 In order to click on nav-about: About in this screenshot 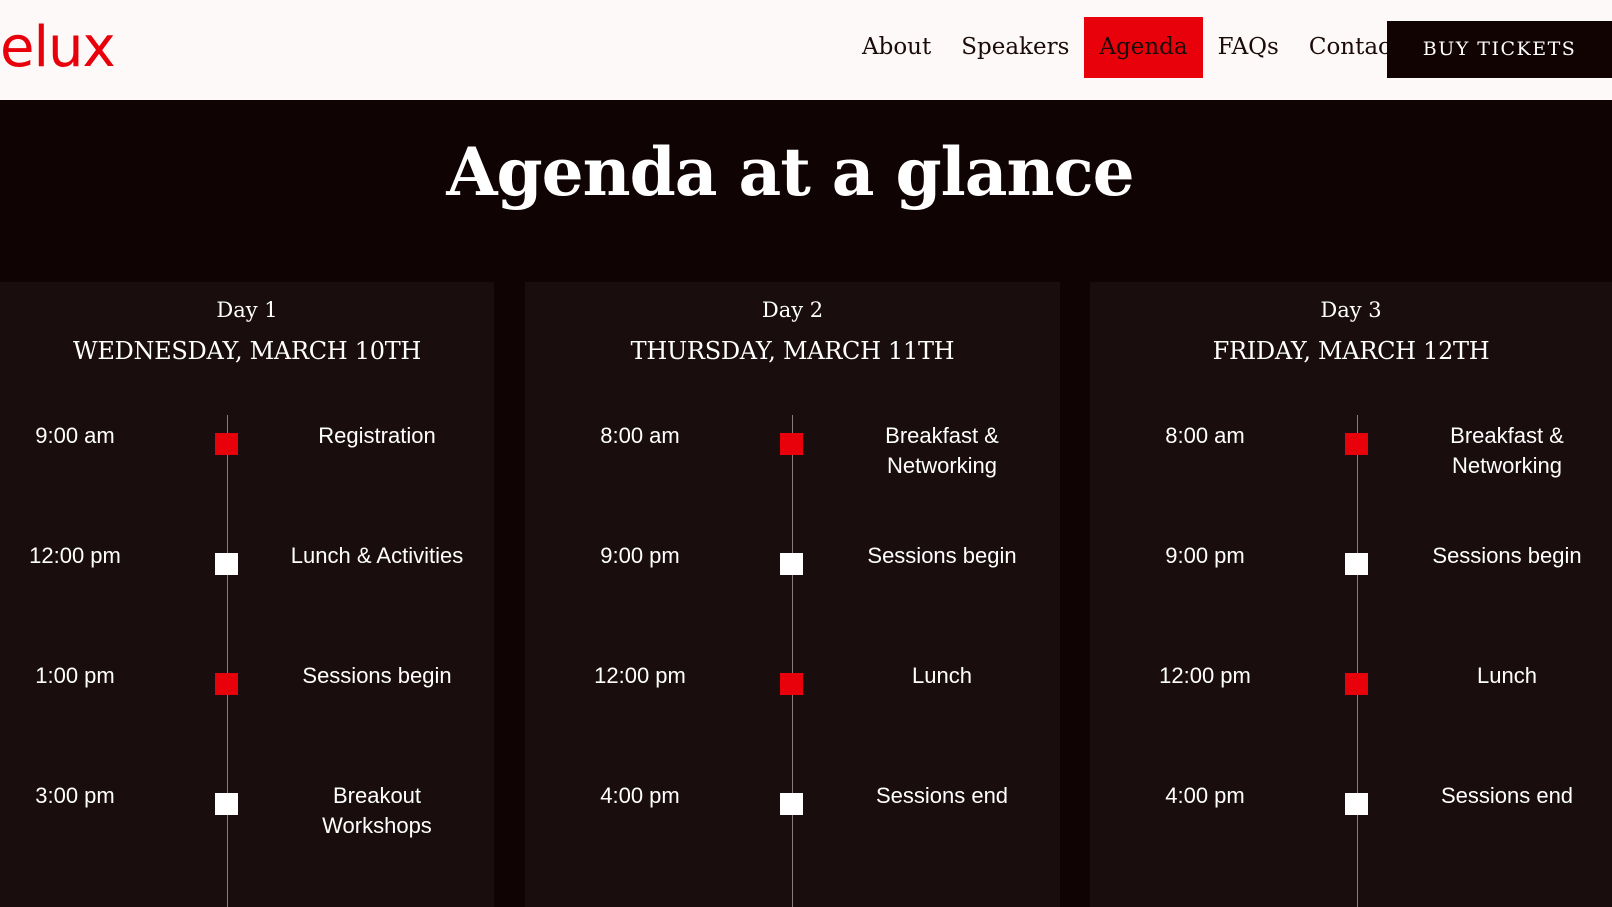, I will do `click(896, 47)`.